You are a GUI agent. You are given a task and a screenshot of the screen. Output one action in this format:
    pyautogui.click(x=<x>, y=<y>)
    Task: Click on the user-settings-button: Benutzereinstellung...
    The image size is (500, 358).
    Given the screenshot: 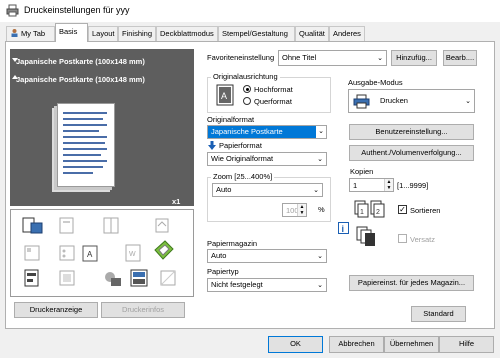 What is the action you would take?
    pyautogui.click(x=411, y=132)
    